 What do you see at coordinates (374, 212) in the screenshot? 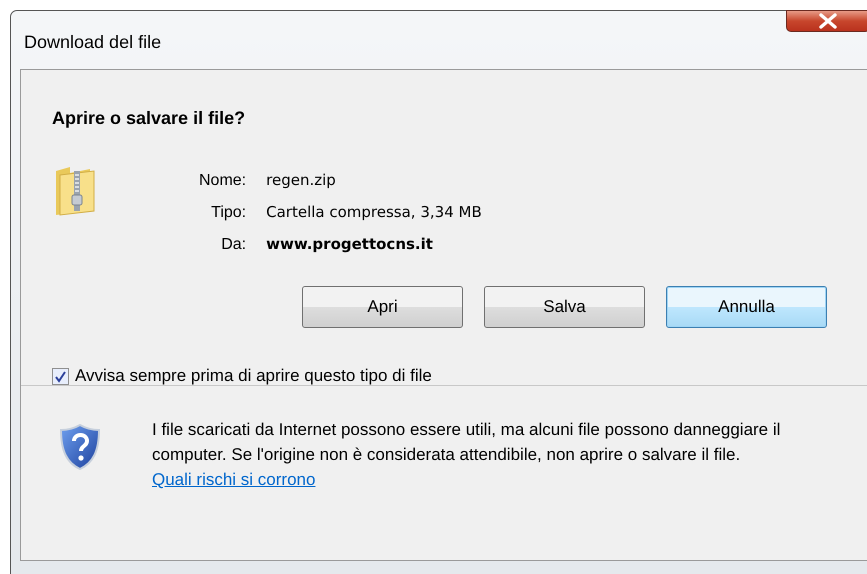
I see `field-value: Cartella compressa, 3,34 MB` at bounding box center [374, 212].